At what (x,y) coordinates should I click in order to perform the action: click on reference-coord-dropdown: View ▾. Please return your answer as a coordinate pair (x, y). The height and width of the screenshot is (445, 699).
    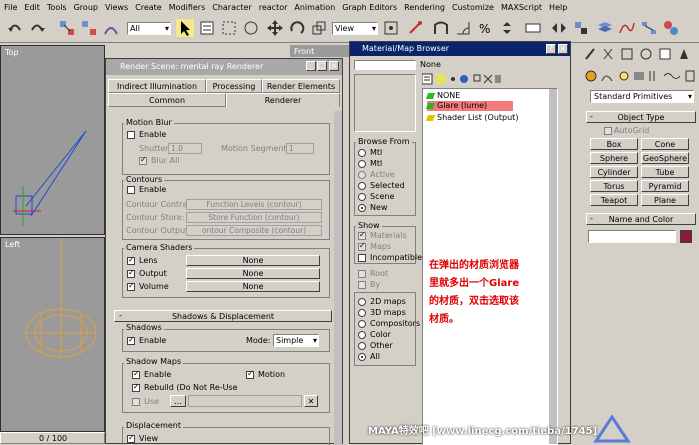
    Looking at the image, I should click on (355, 28).